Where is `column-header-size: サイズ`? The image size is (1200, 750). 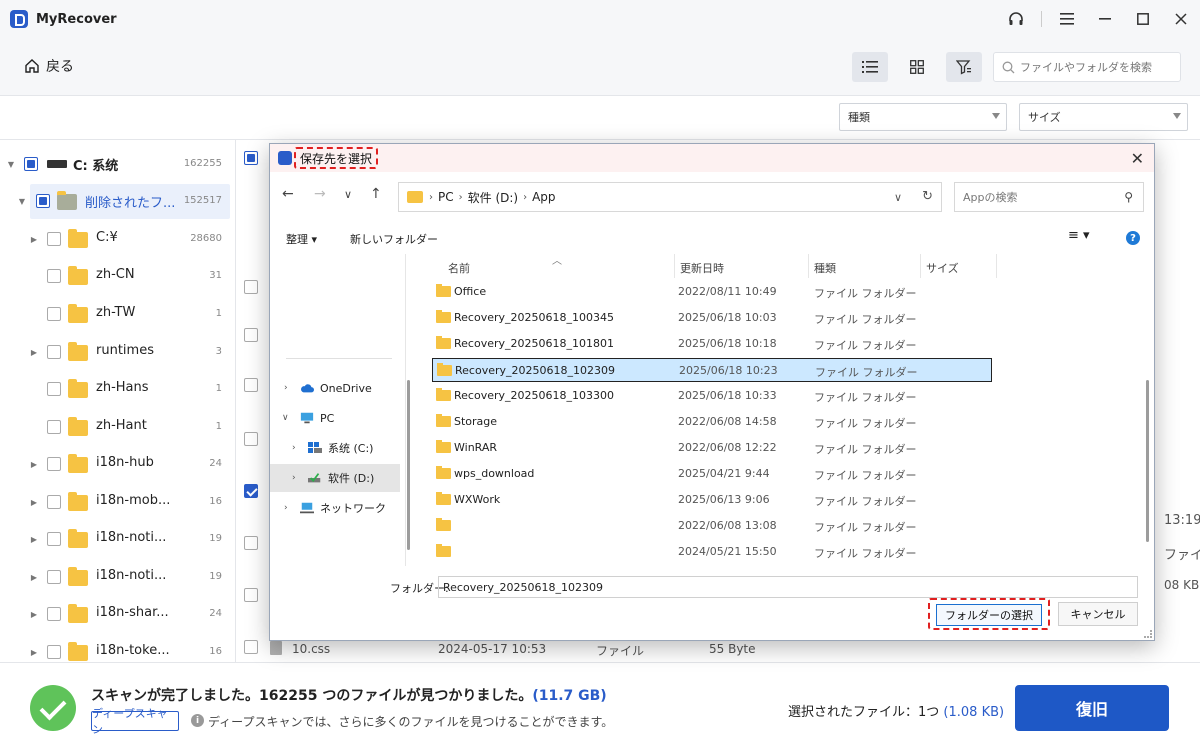 column-header-size: サイズ is located at coordinates (942, 268).